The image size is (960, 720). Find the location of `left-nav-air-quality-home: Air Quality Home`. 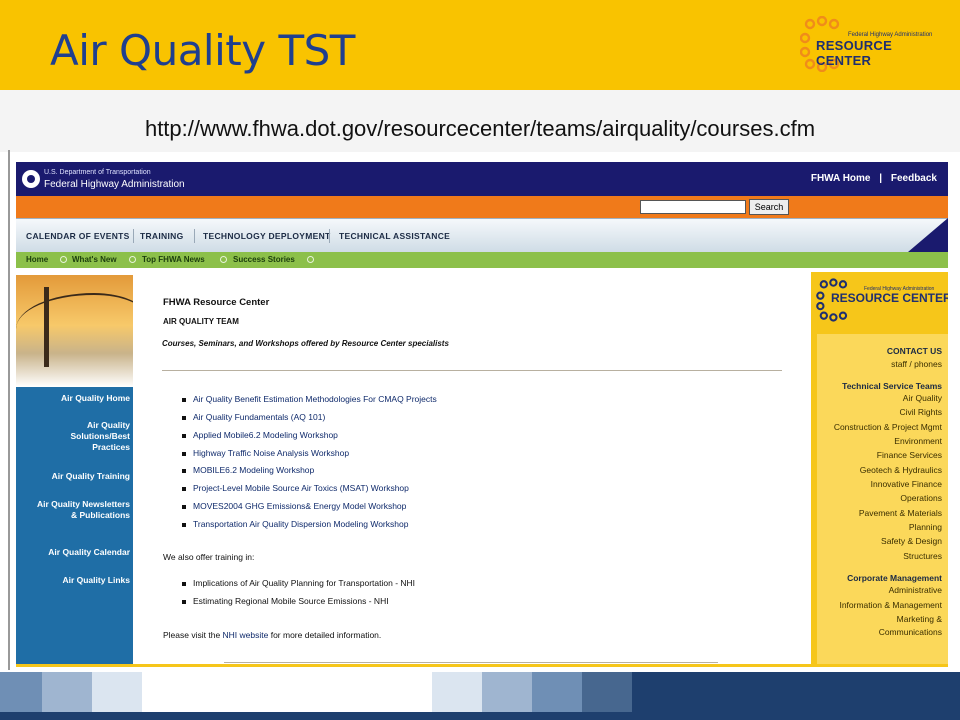

left-nav-air-quality-home: Air Quality Home is located at coordinates (80, 398).